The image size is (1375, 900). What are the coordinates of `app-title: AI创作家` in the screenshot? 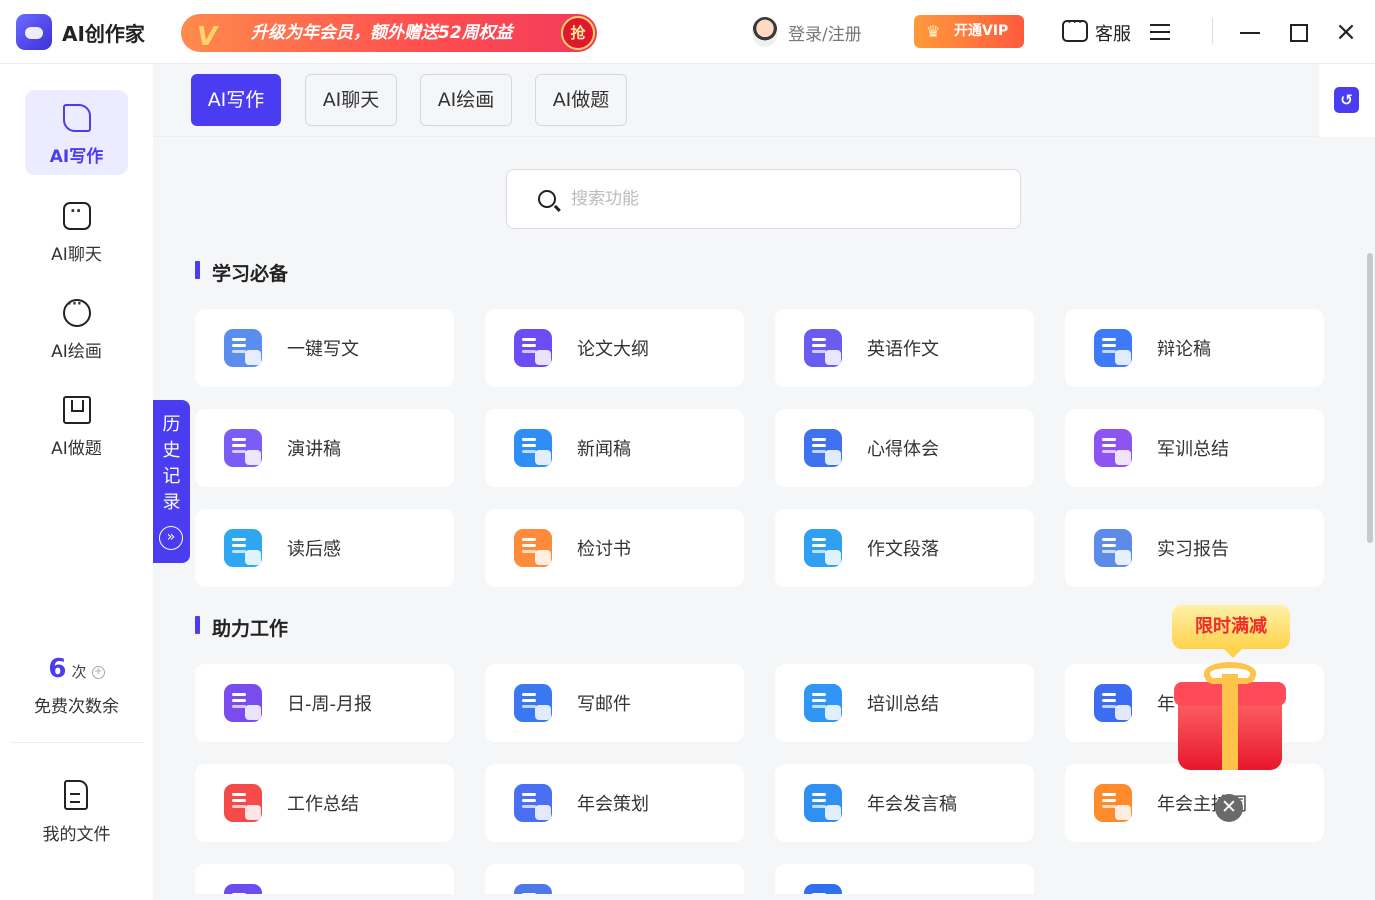 It's located at (103, 34).